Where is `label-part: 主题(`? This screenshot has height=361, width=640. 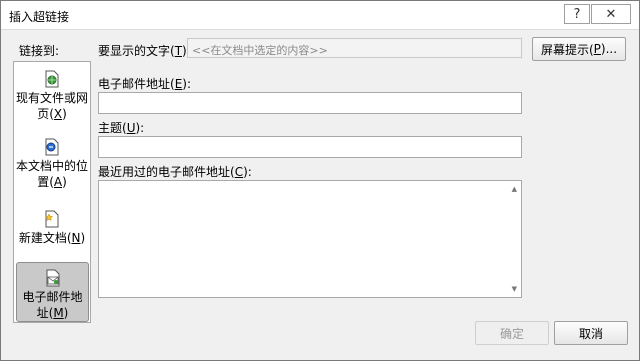 label-part: 主题( is located at coordinates (112, 128).